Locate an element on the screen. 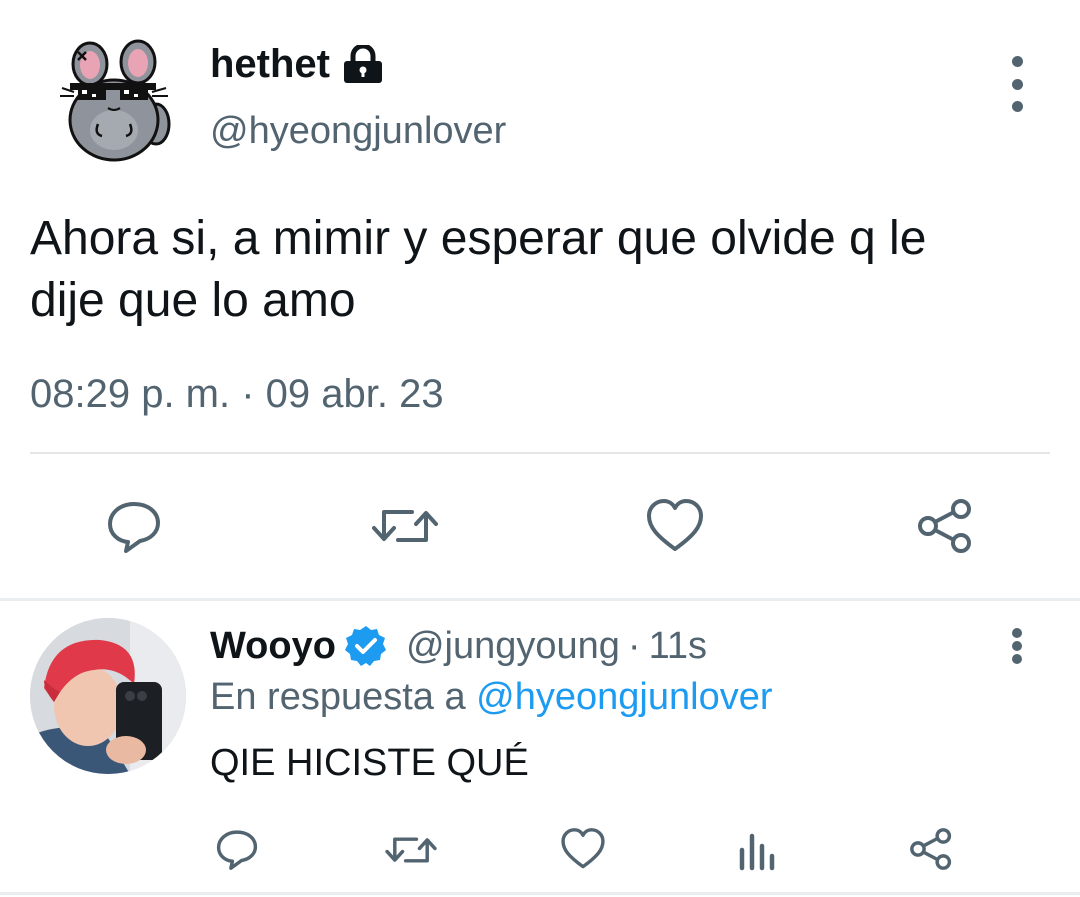  like-button is located at coordinates (675, 526).